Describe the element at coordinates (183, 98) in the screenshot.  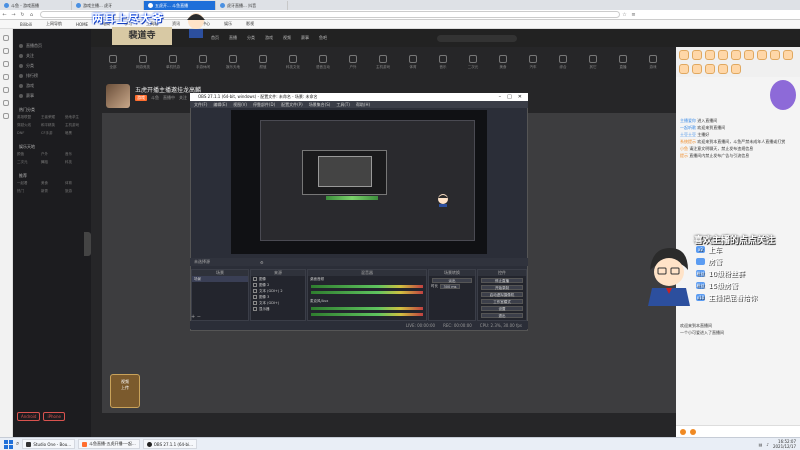
I see `follow-link: 关注` at that location.